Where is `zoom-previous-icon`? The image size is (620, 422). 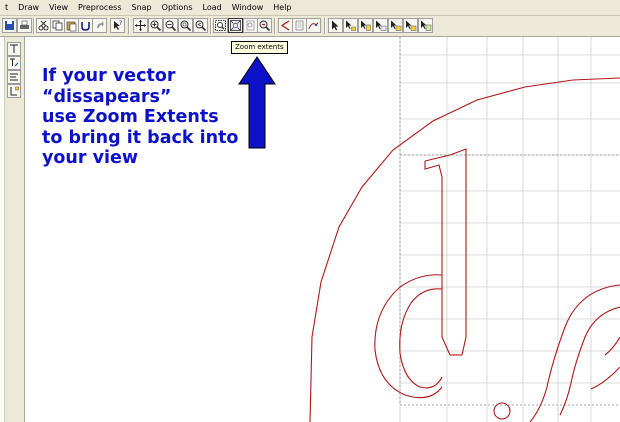 zoom-previous-icon is located at coordinates (201, 26).